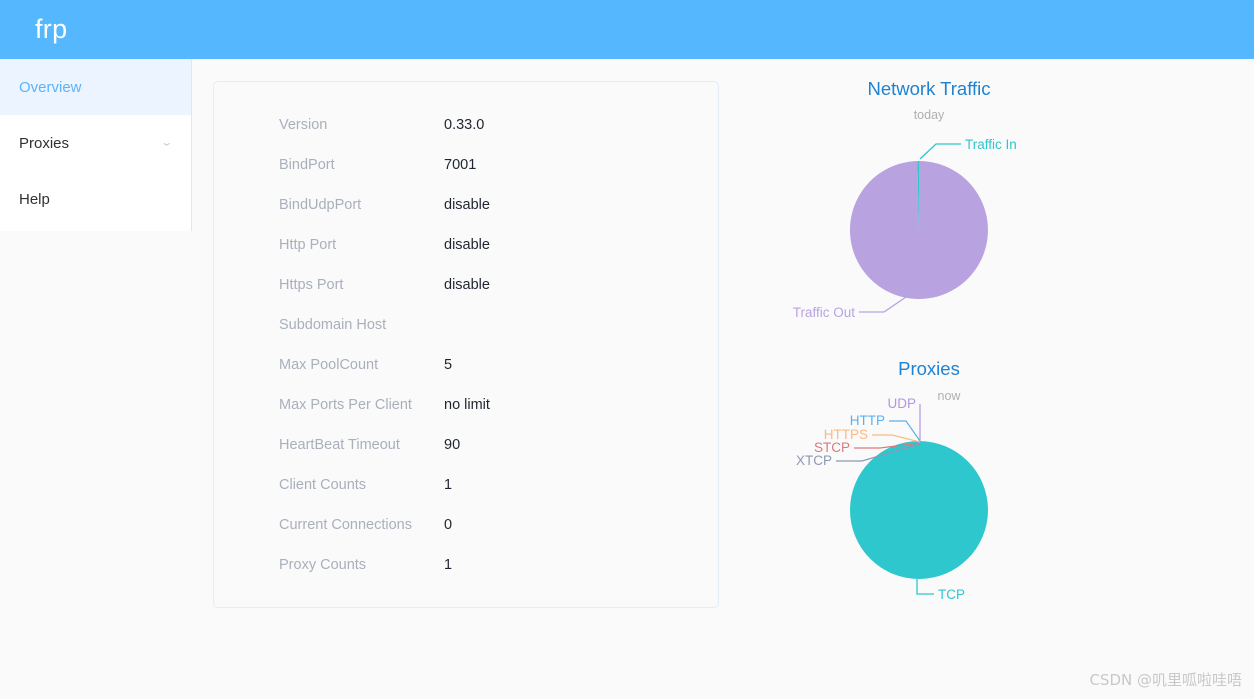 The image size is (1254, 699). I want to click on chevron-down-icon: ⌄, so click(166, 142).